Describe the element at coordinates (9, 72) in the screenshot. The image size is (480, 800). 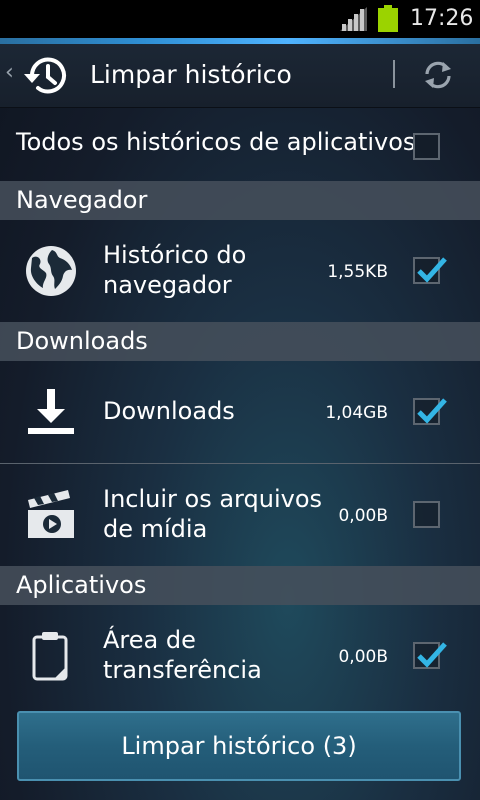
I see `back-chevron-icon: ‹` at that location.